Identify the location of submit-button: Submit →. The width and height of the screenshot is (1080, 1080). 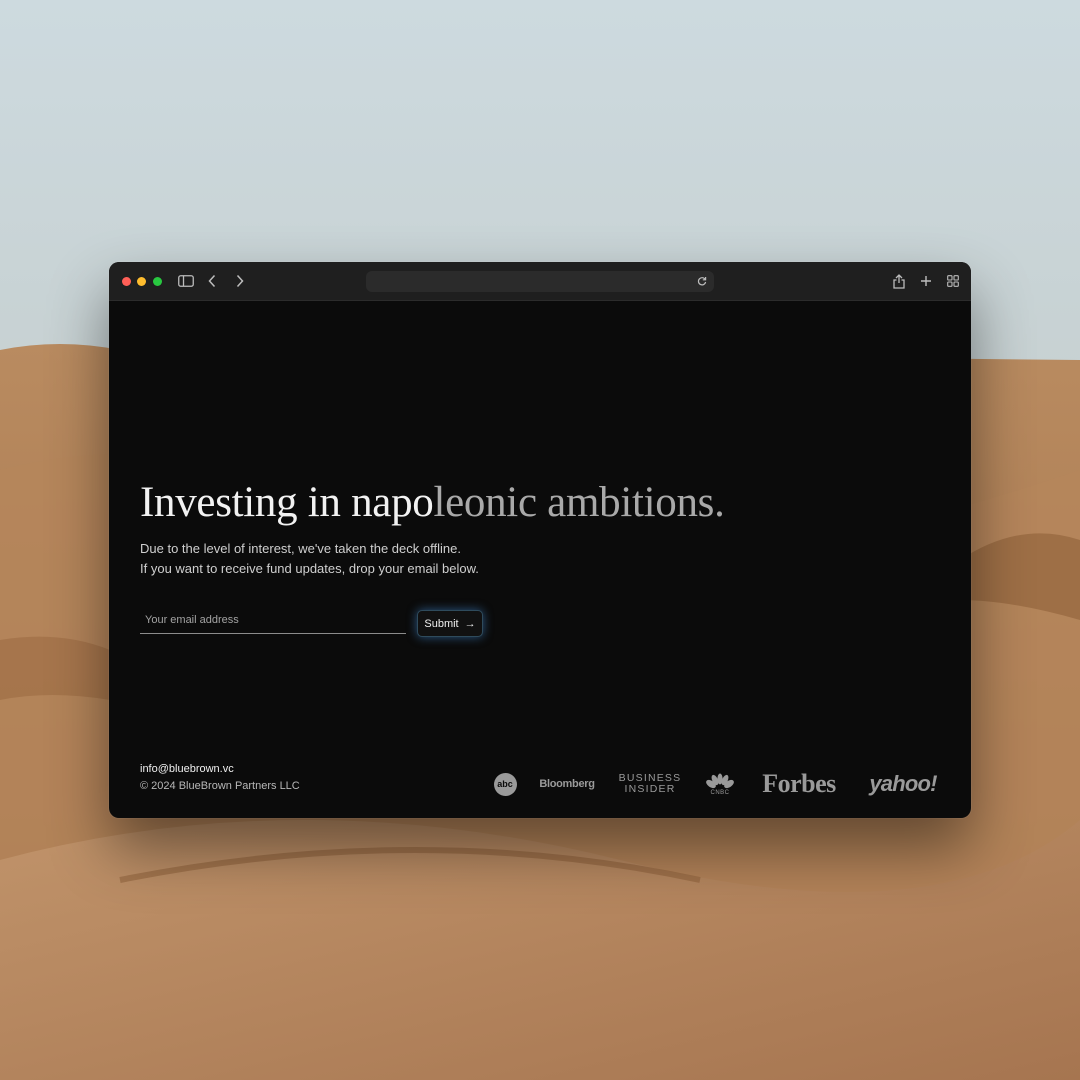
(450, 623).